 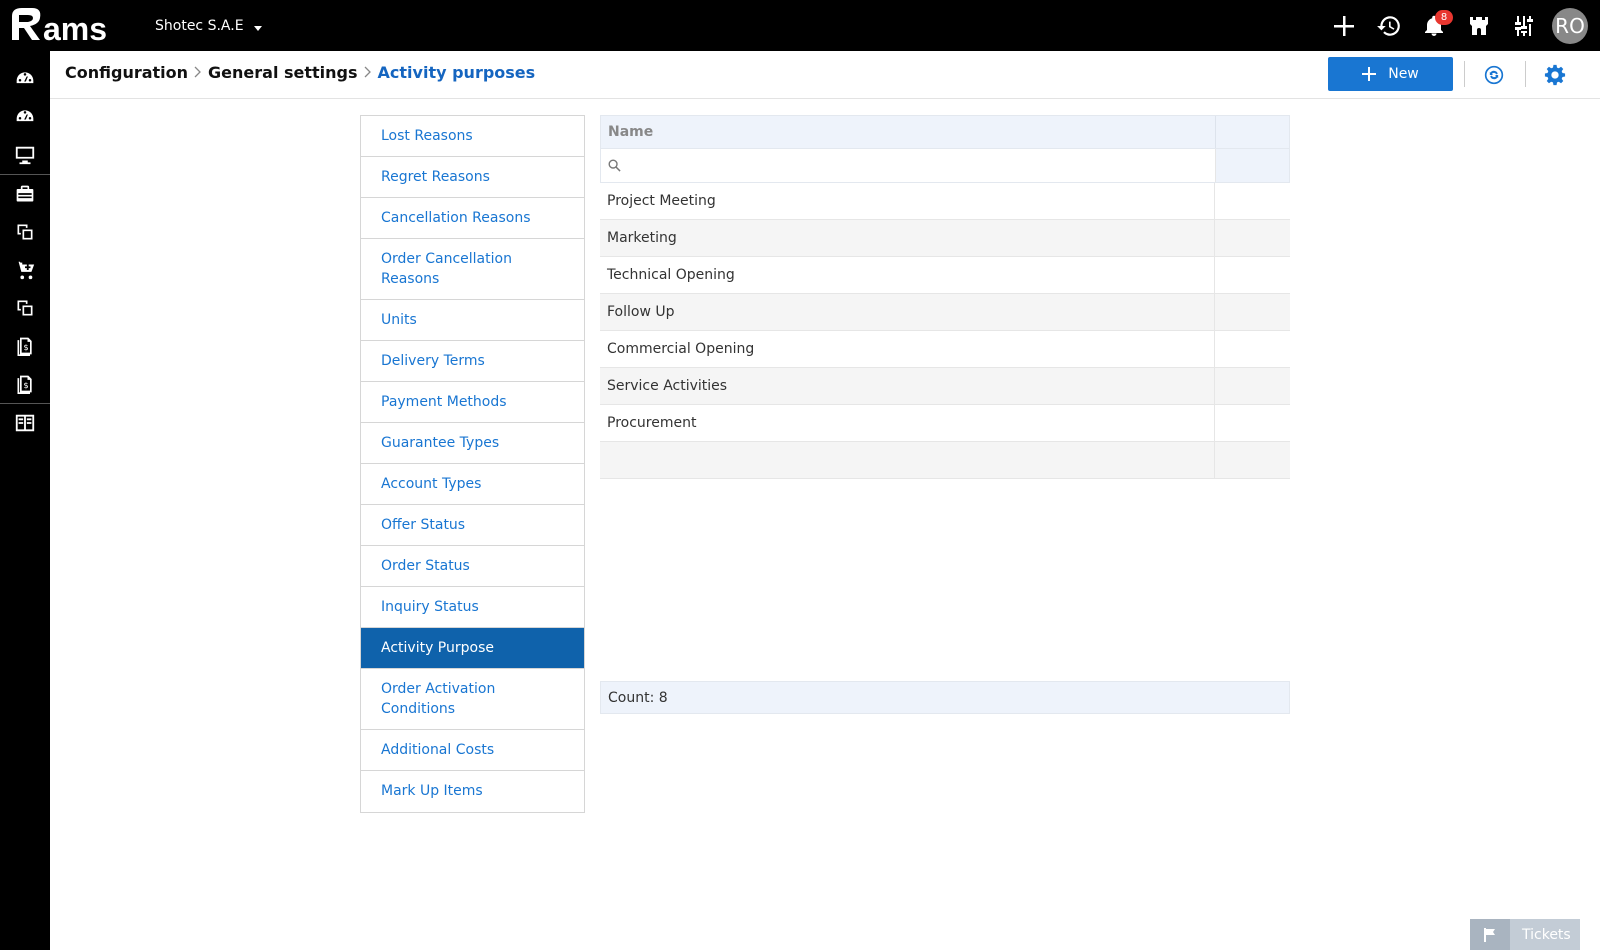 What do you see at coordinates (199, 26) in the screenshot?
I see `company-name: Shotec S.A.E` at bounding box center [199, 26].